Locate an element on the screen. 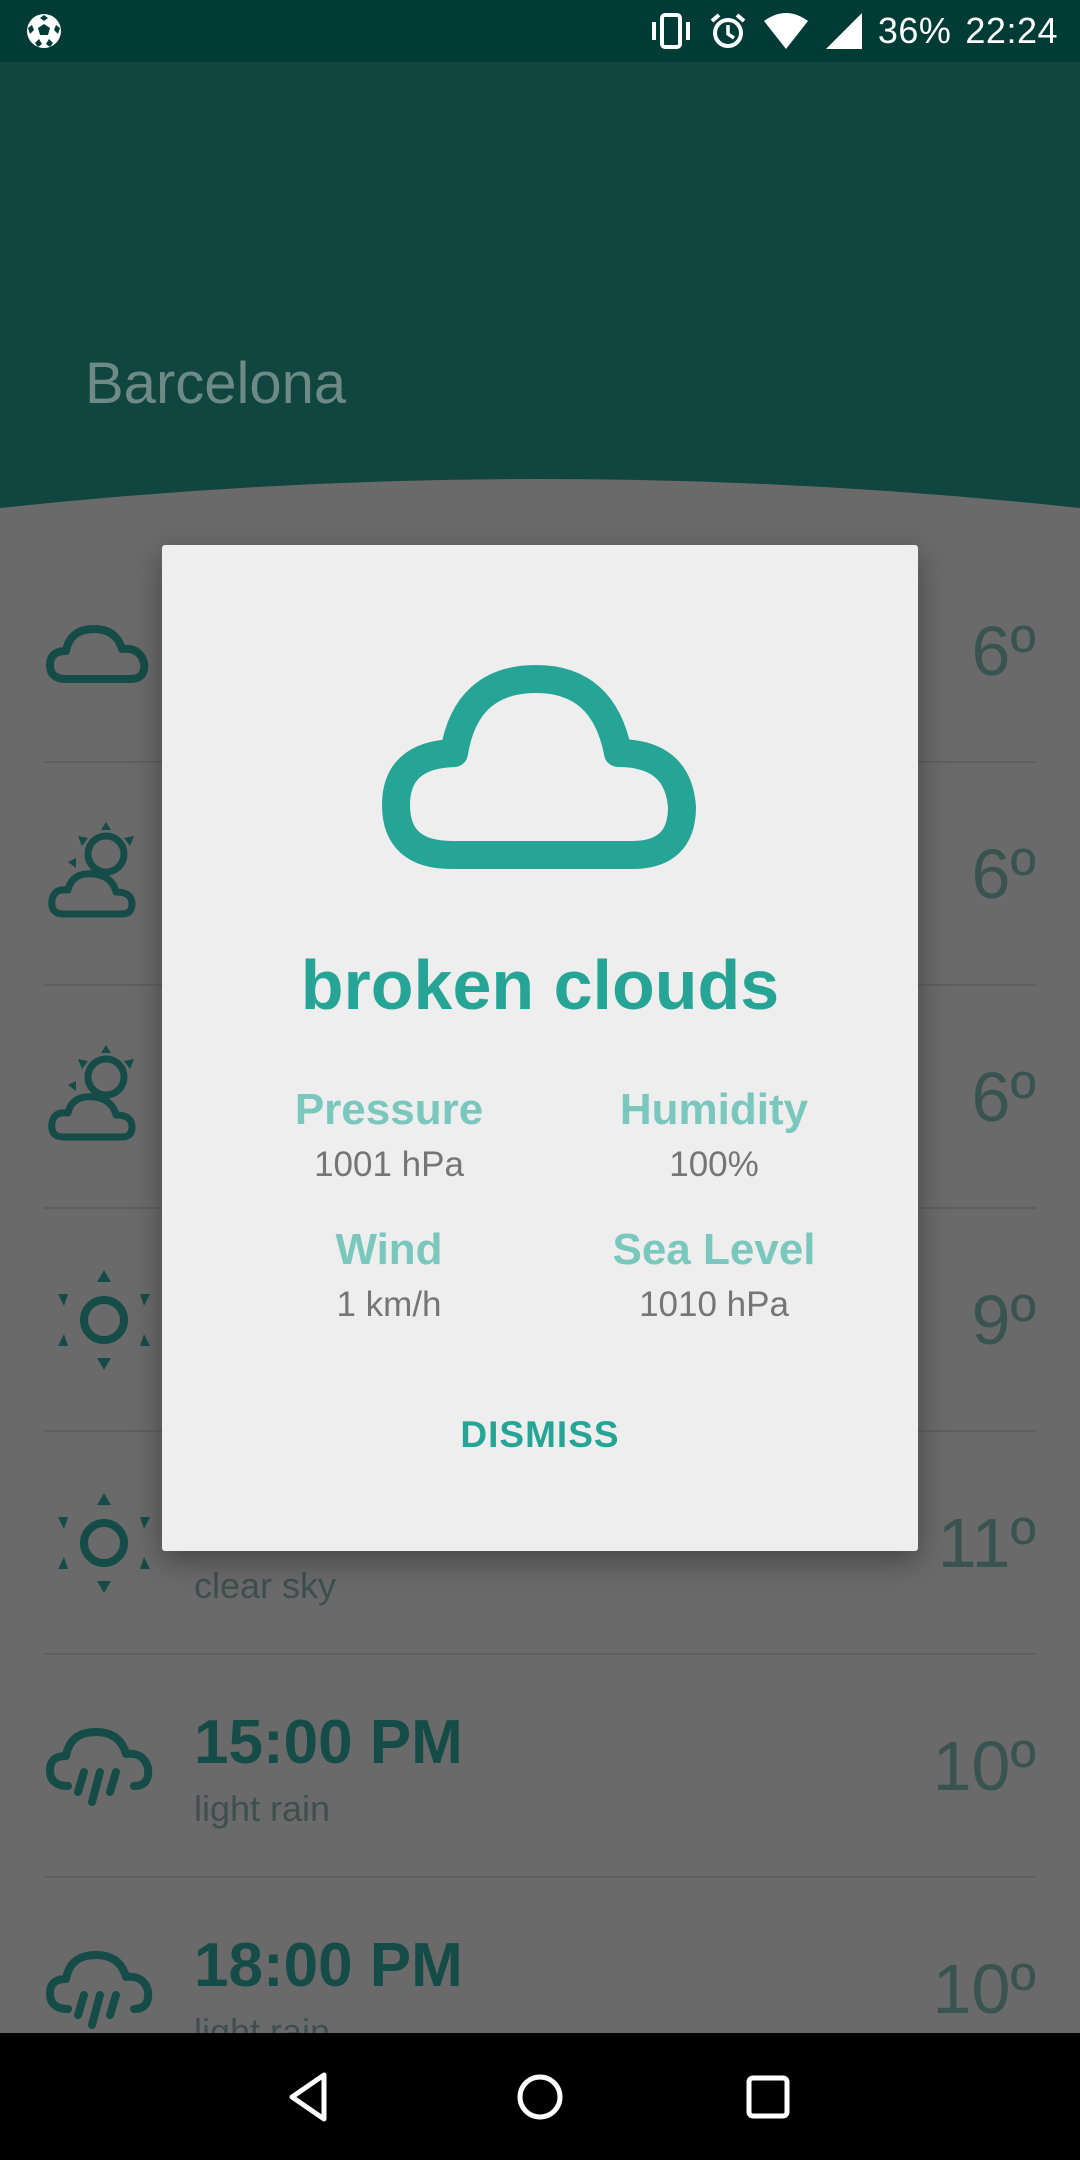  alarm-icon is located at coordinates (728, 30).